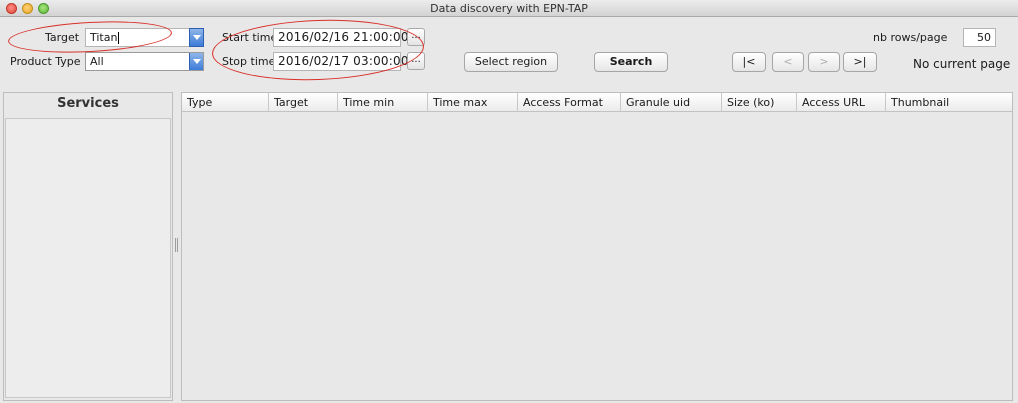  Describe the element at coordinates (631, 62) in the screenshot. I see `search-button: Search` at that location.